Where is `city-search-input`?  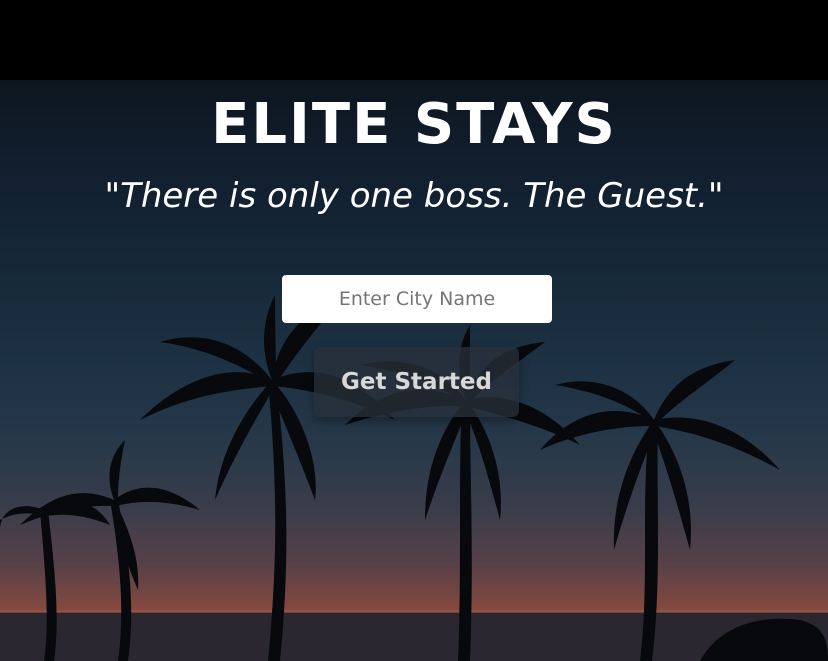
city-search-input is located at coordinates (417, 299).